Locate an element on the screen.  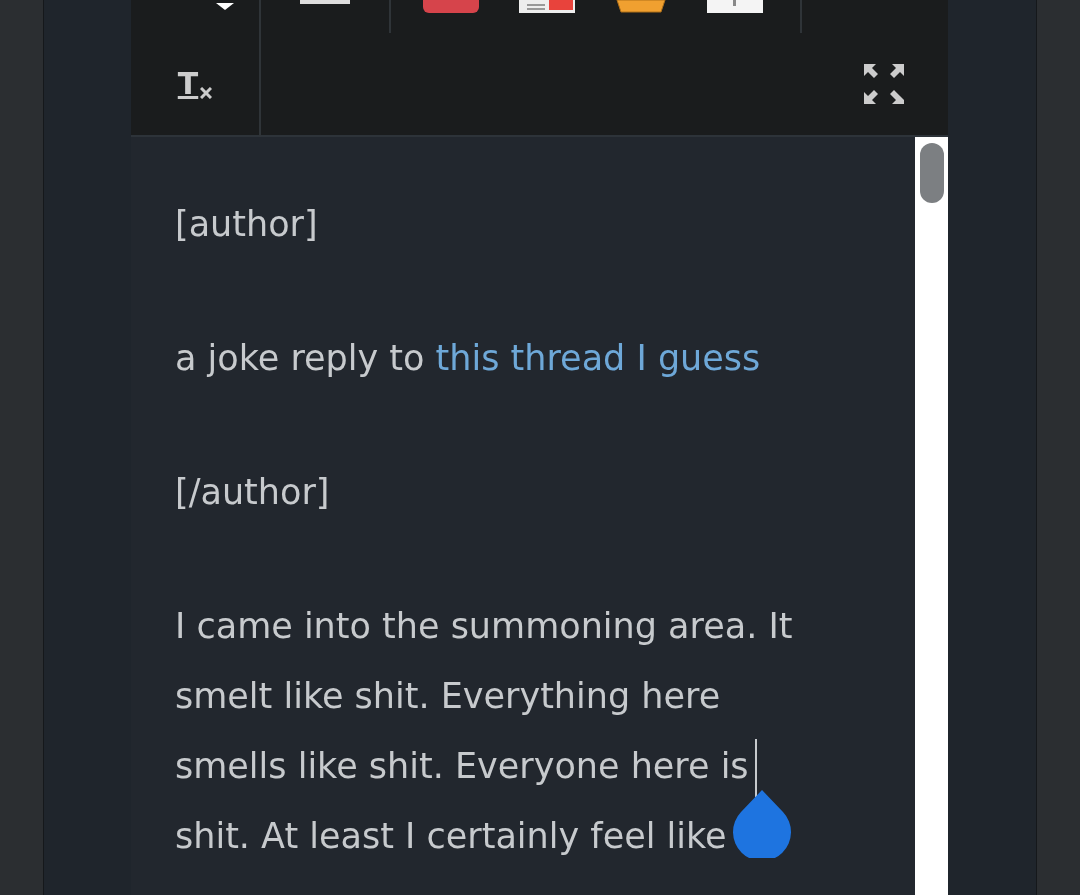
paragraph: [/author] is located at coordinates (253, 492).